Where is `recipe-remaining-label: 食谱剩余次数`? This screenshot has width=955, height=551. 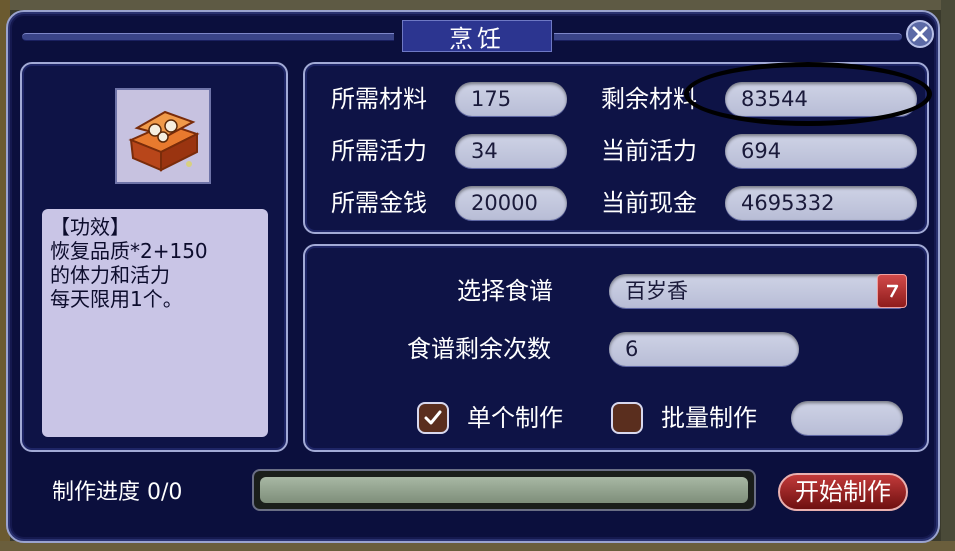
recipe-remaining-label: 食谱剩余次数 is located at coordinates (479, 349).